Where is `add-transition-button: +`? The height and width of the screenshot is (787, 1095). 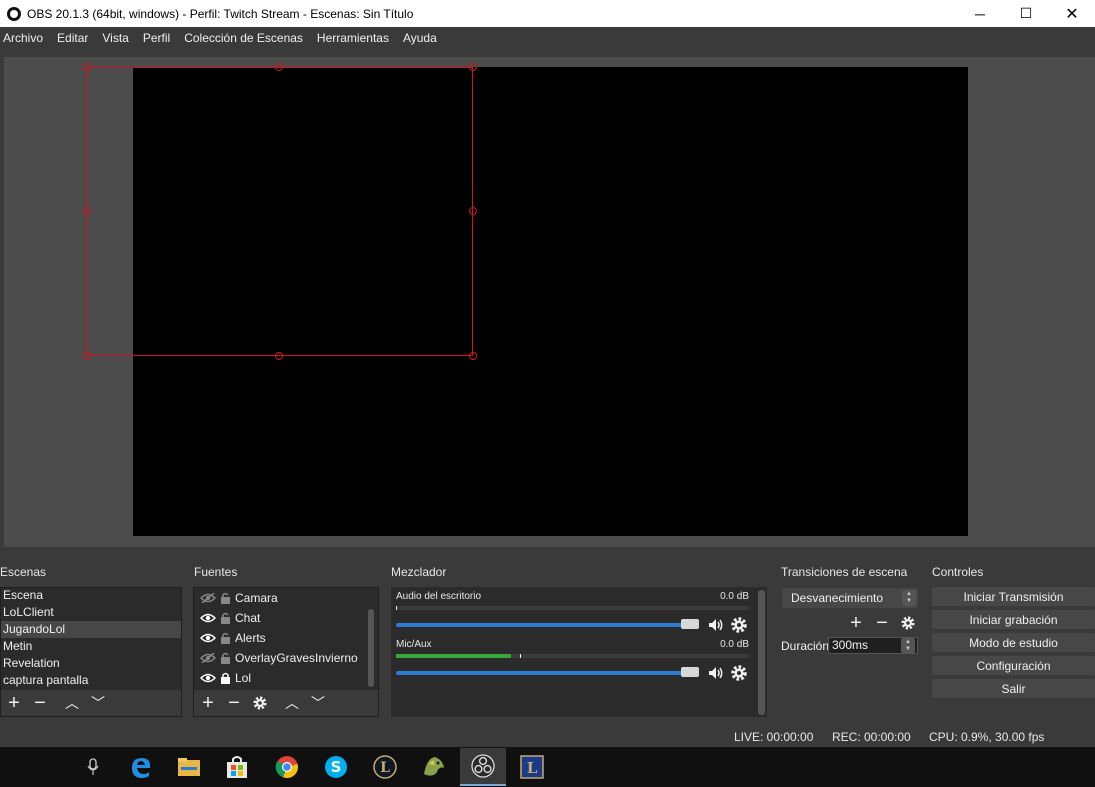
add-transition-button: + is located at coordinates (856, 623).